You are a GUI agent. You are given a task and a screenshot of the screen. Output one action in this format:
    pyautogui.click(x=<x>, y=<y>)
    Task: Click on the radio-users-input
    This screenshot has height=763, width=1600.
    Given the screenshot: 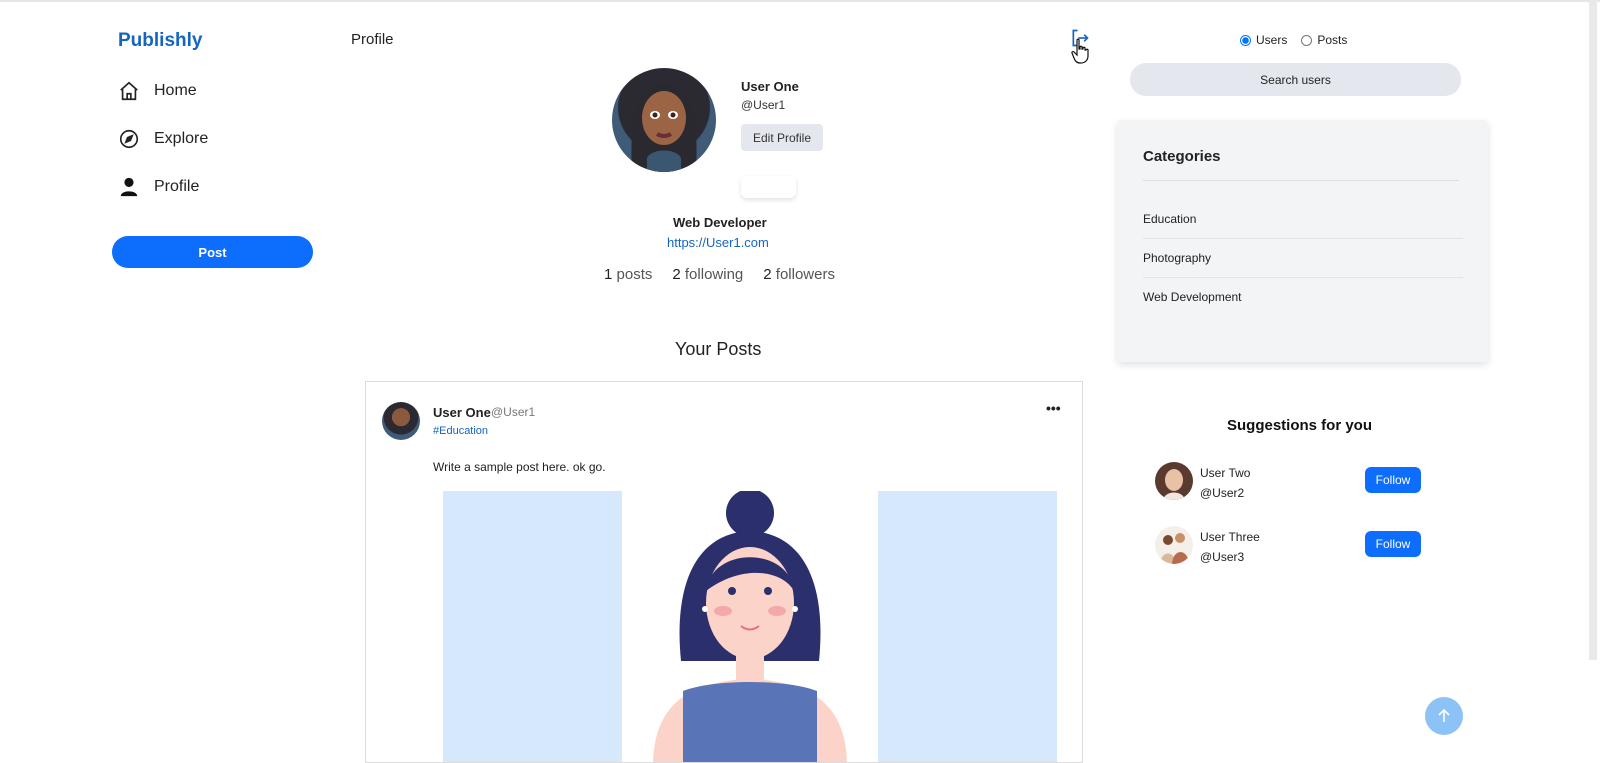 What is the action you would take?
    pyautogui.click(x=1245, y=40)
    